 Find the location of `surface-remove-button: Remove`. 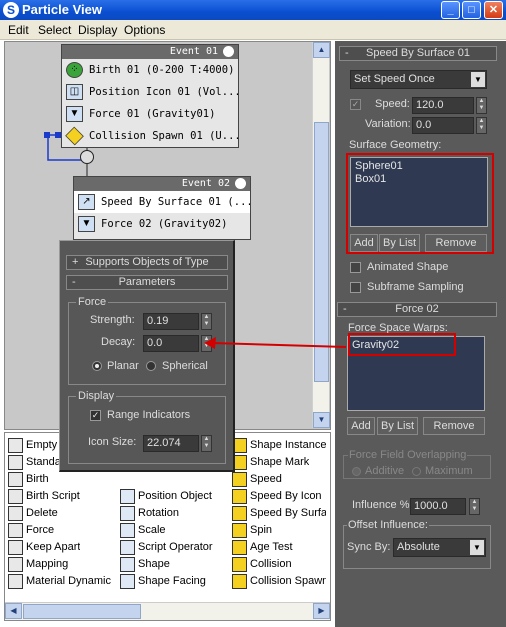

surface-remove-button: Remove is located at coordinates (456, 243).